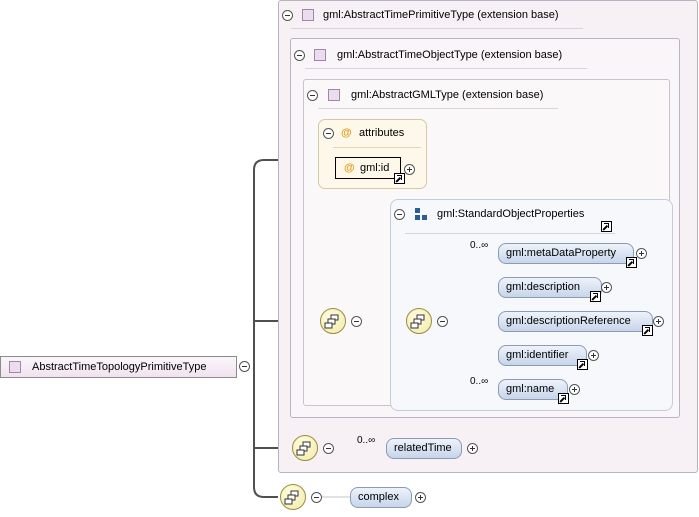 Image resolution: width=699 pixels, height=517 pixels. I want to click on element-complex: complex, so click(381, 497).